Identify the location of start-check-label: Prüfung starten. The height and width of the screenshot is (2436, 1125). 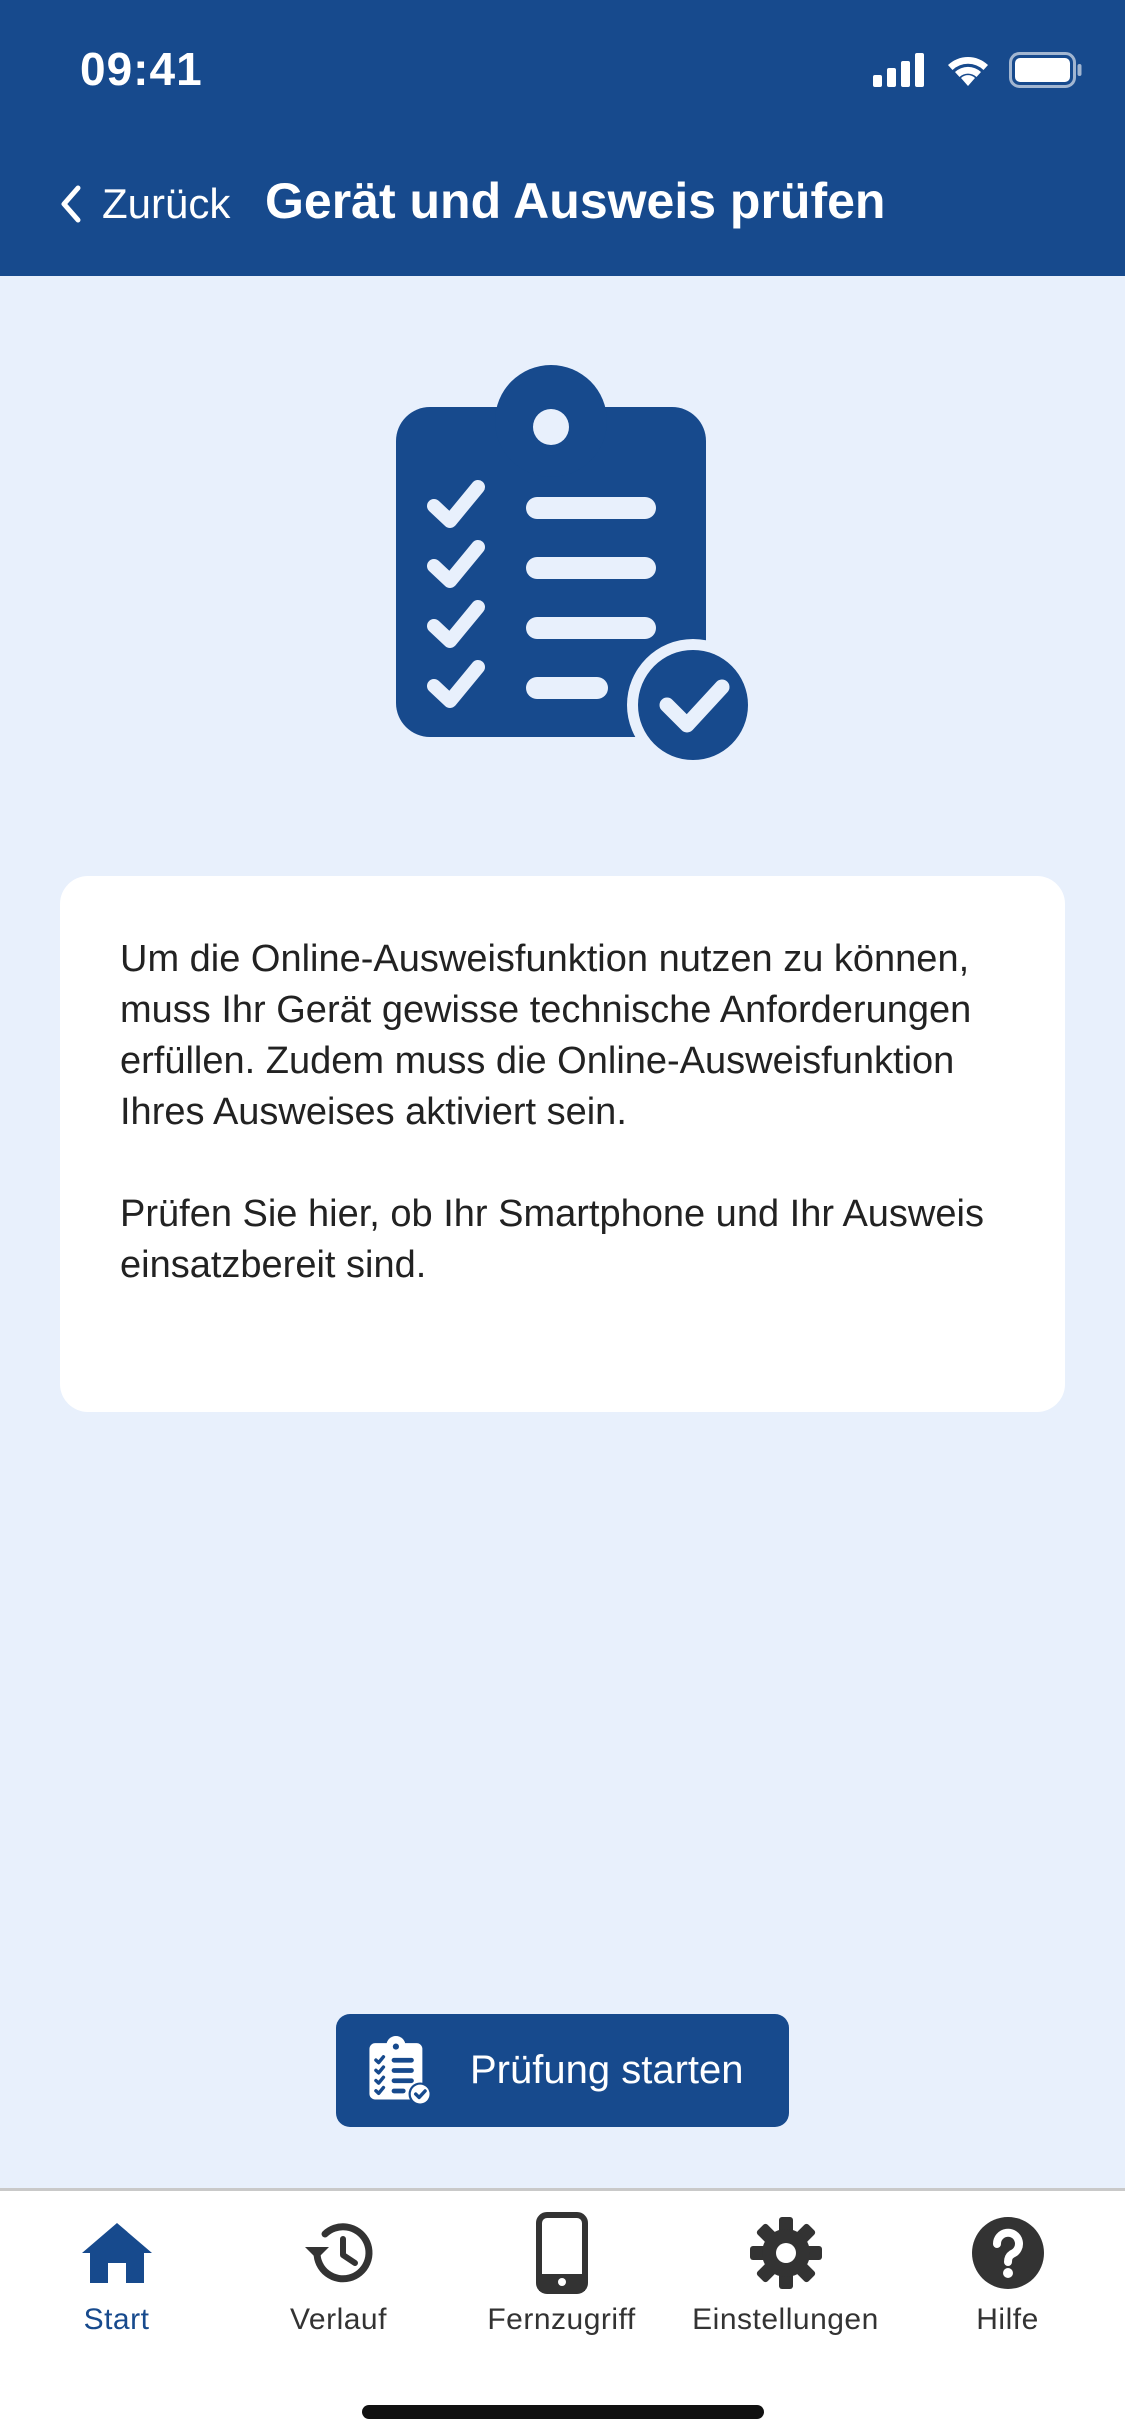
(607, 2070).